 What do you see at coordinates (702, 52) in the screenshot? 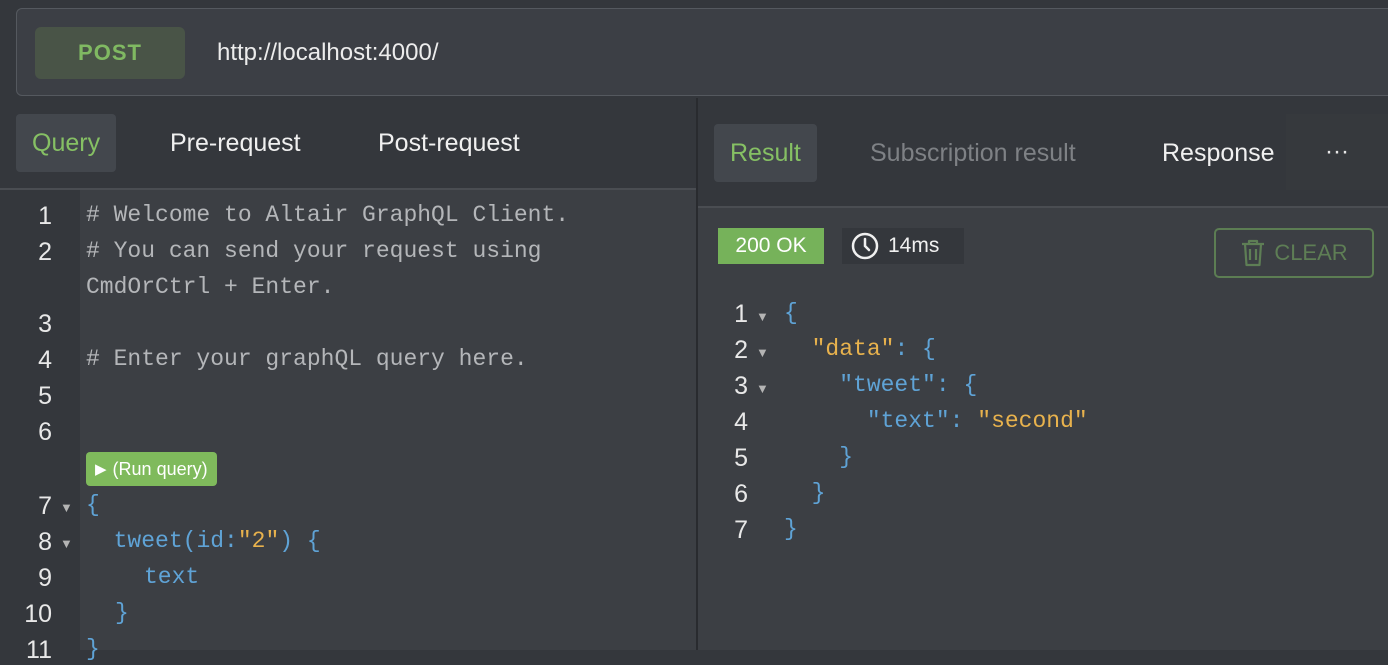
I see `url-bar: POST http://localhost:4000/` at bounding box center [702, 52].